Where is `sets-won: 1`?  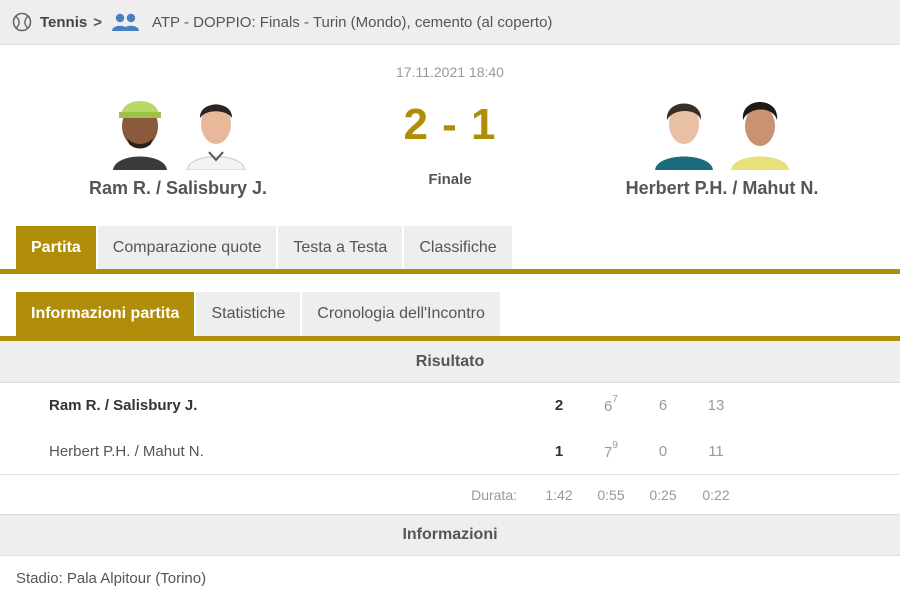
sets-won: 1 is located at coordinates (559, 451).